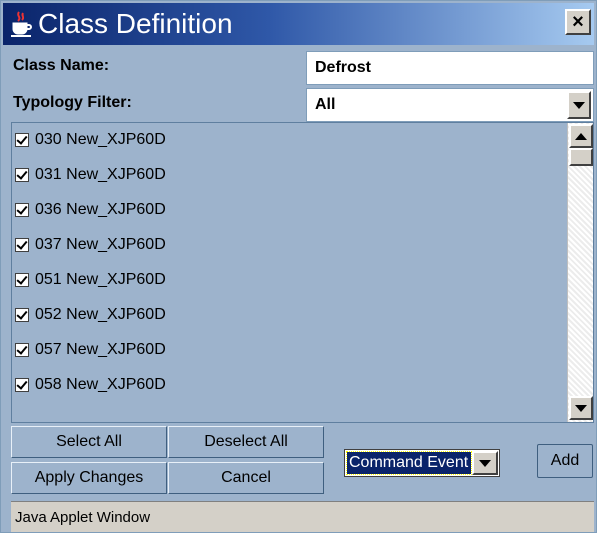 The image size is (597, 533). Describe the element at coordinates (100, 279) in the screenshot. I see `list-item-label: 051 New_XJP60D` at that location.